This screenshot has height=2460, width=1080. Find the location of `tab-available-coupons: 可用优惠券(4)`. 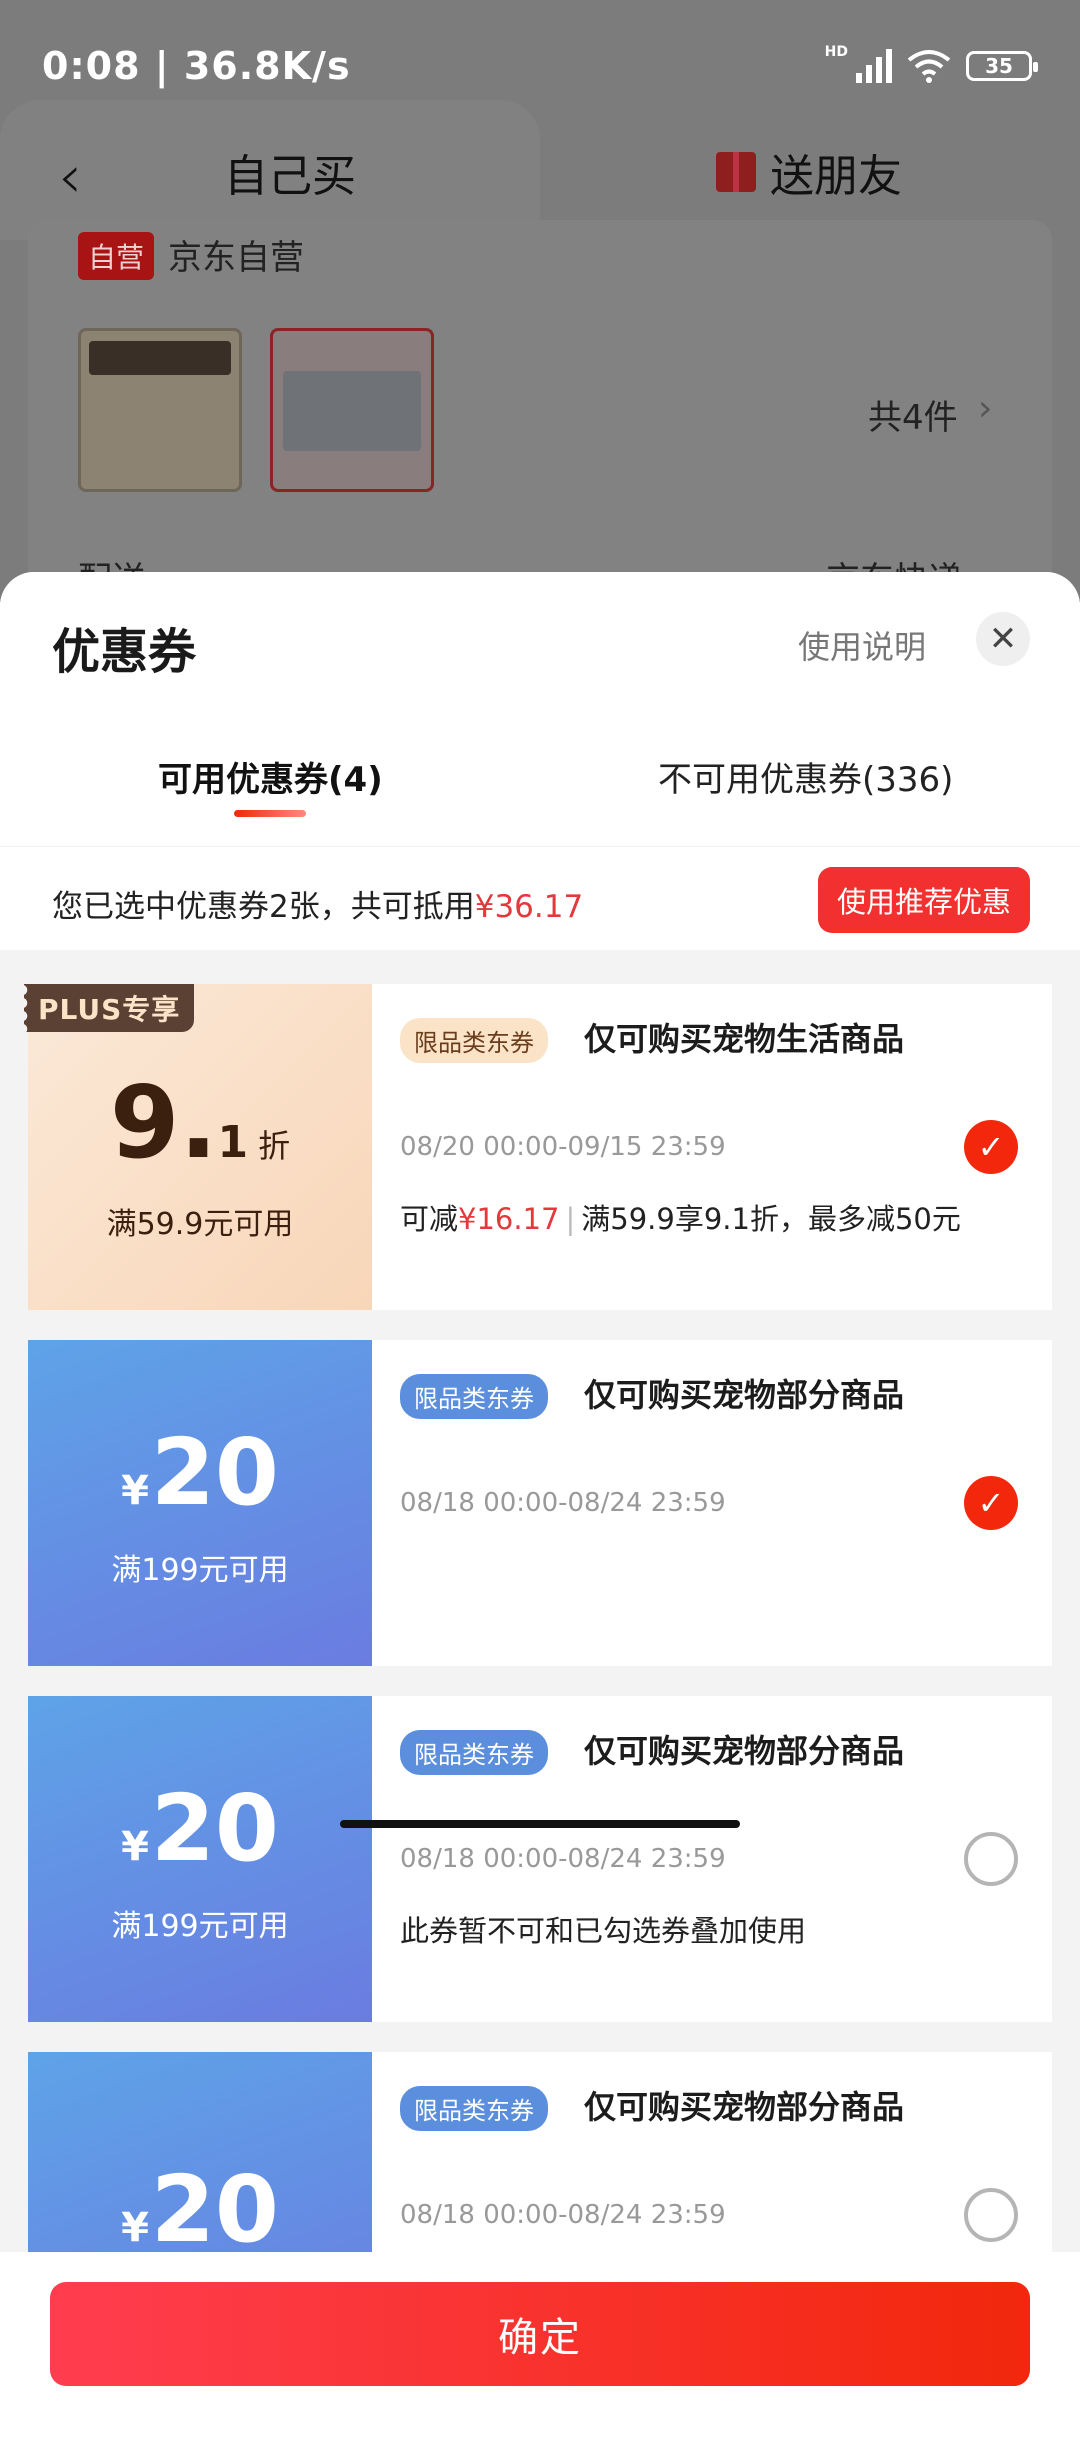

tab-available-coupons: 可用优惠券(4) is located at coordinates (270, 776).